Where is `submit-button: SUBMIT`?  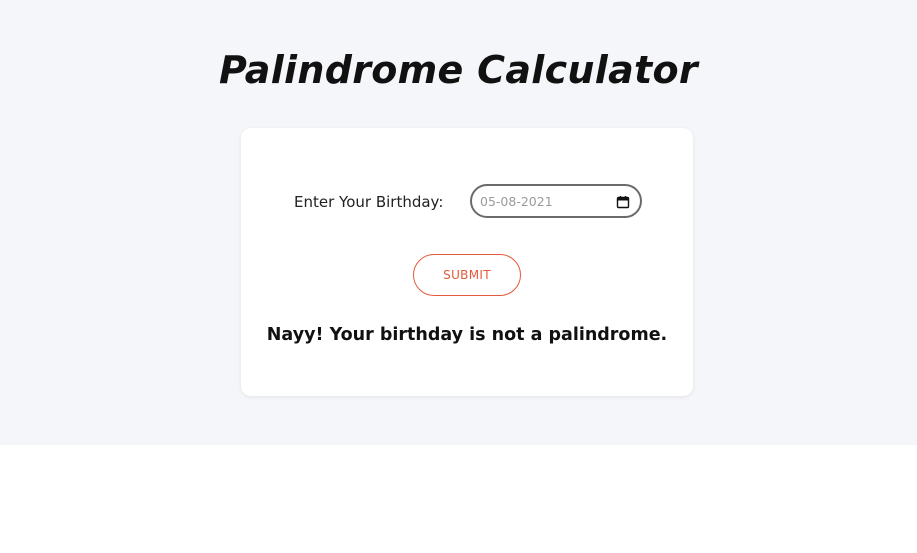 submit-button: SUBMIT is located at coordinates (467, 275).